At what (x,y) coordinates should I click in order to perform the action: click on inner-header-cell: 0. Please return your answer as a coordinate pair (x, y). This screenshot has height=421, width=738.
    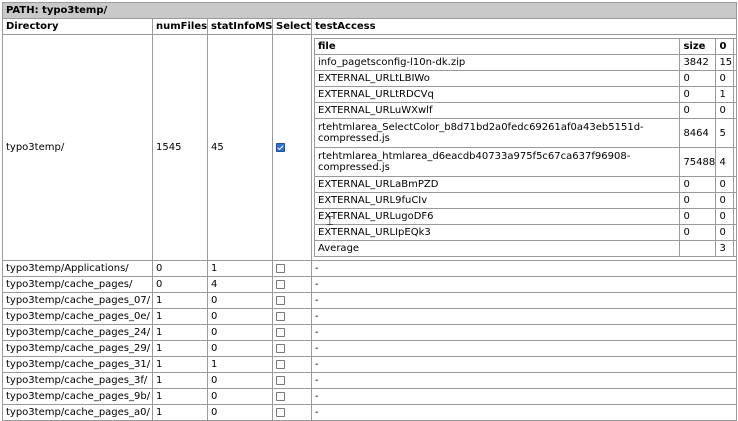
    Looking at the image, I should click on (725, 46).